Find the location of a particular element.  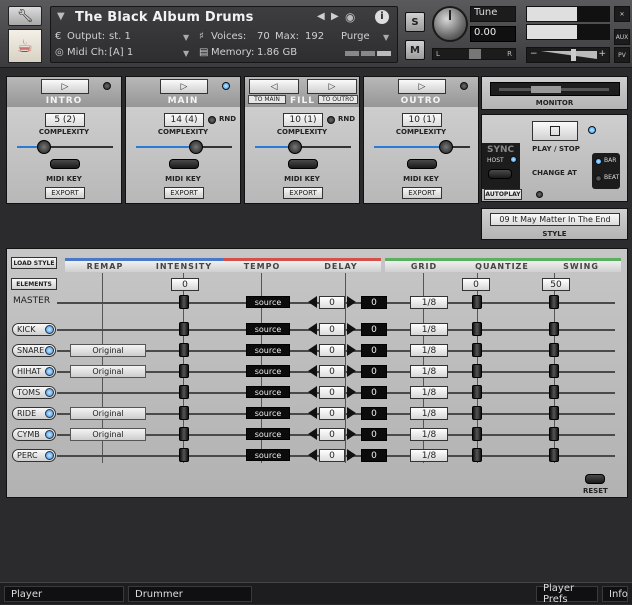

intro-export-button: EXPORT is located at coordinates (65, 193).